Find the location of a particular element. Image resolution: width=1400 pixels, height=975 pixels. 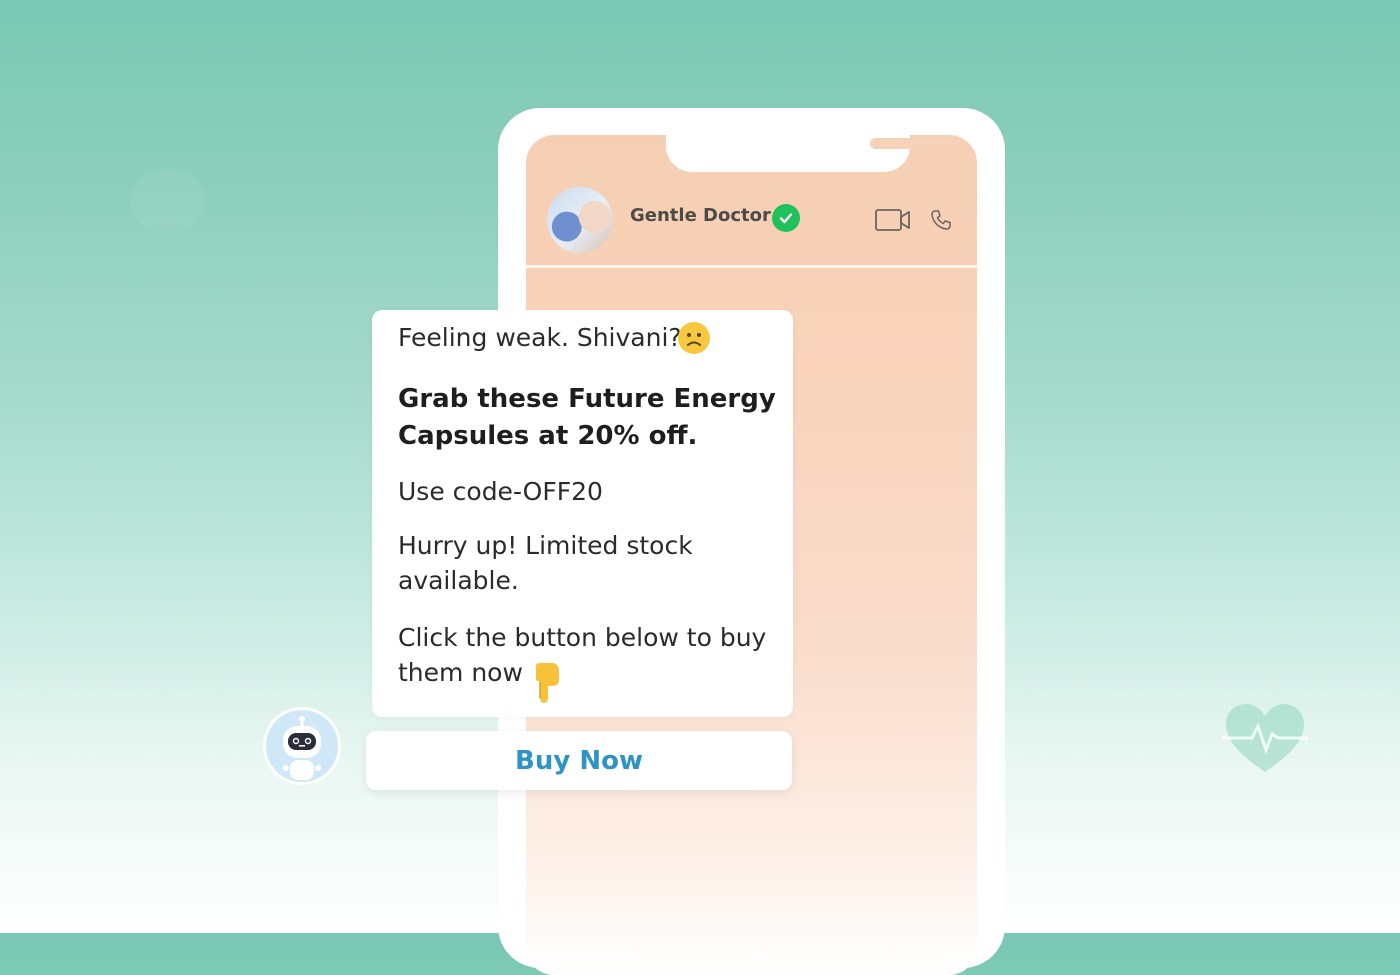

sad-face-emoji is located at coordinates (694, 338).